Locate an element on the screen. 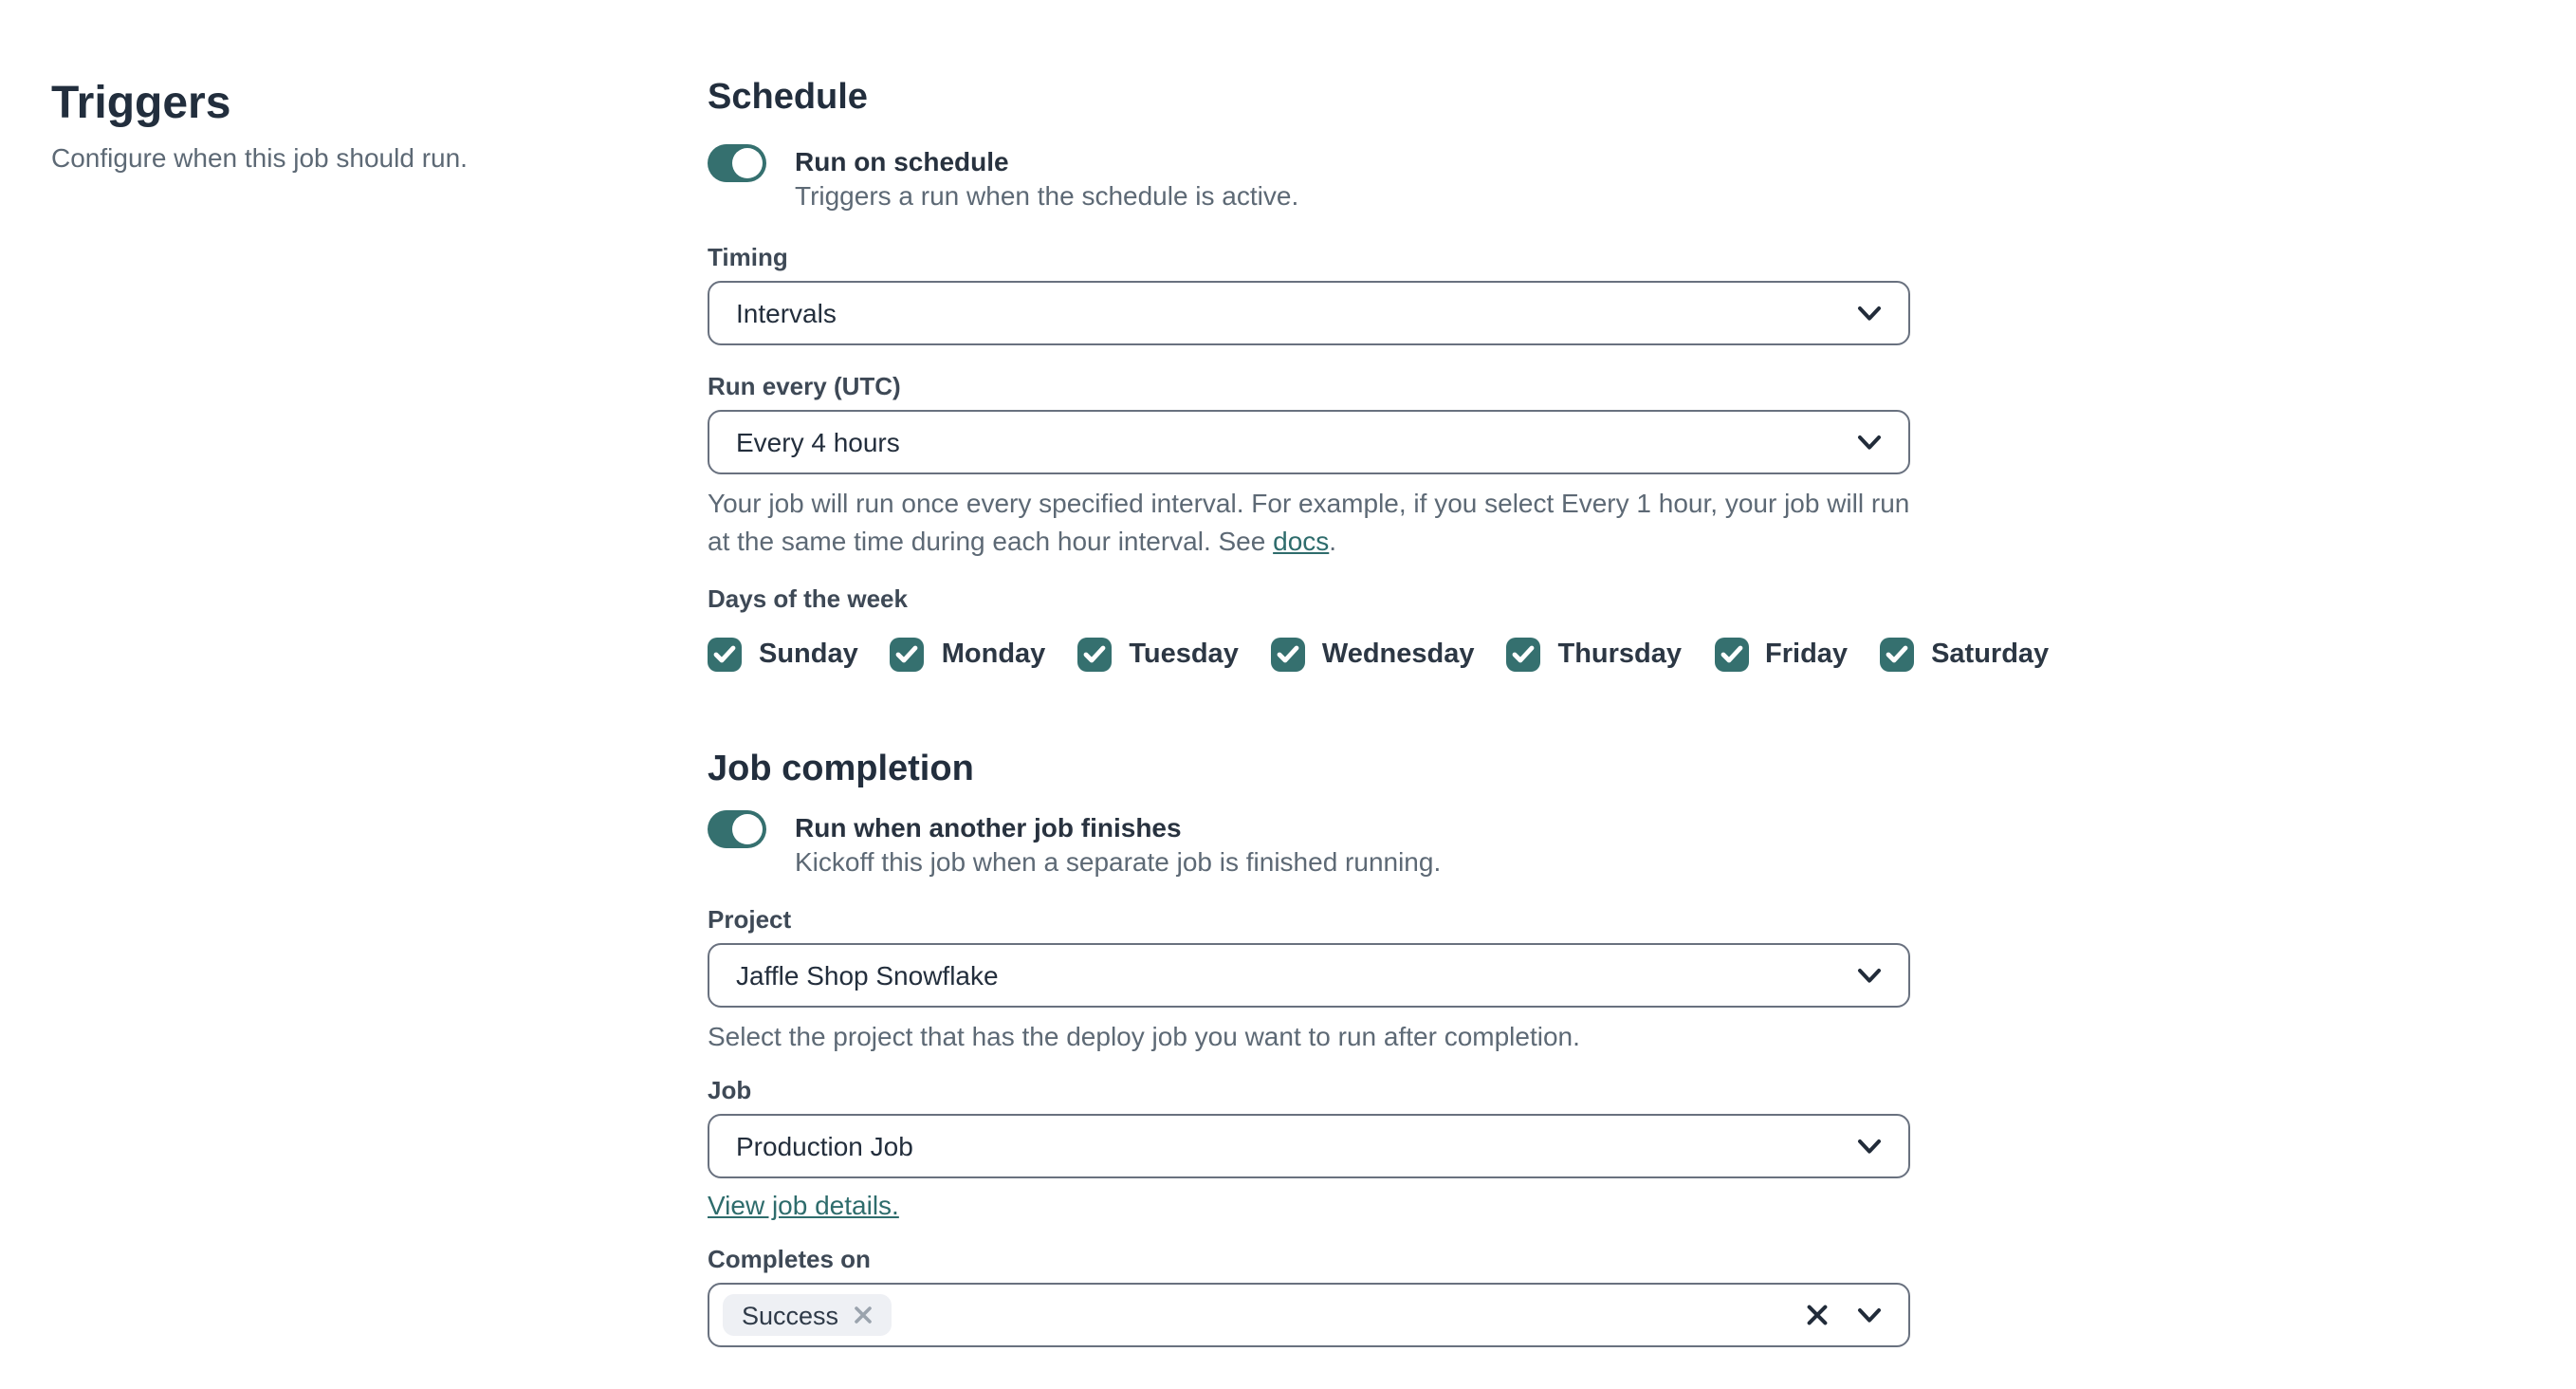 This screenshot has width=2576, height=1389. run-on-schedule-label: Run on schedule is located at coordinates (902, 161).